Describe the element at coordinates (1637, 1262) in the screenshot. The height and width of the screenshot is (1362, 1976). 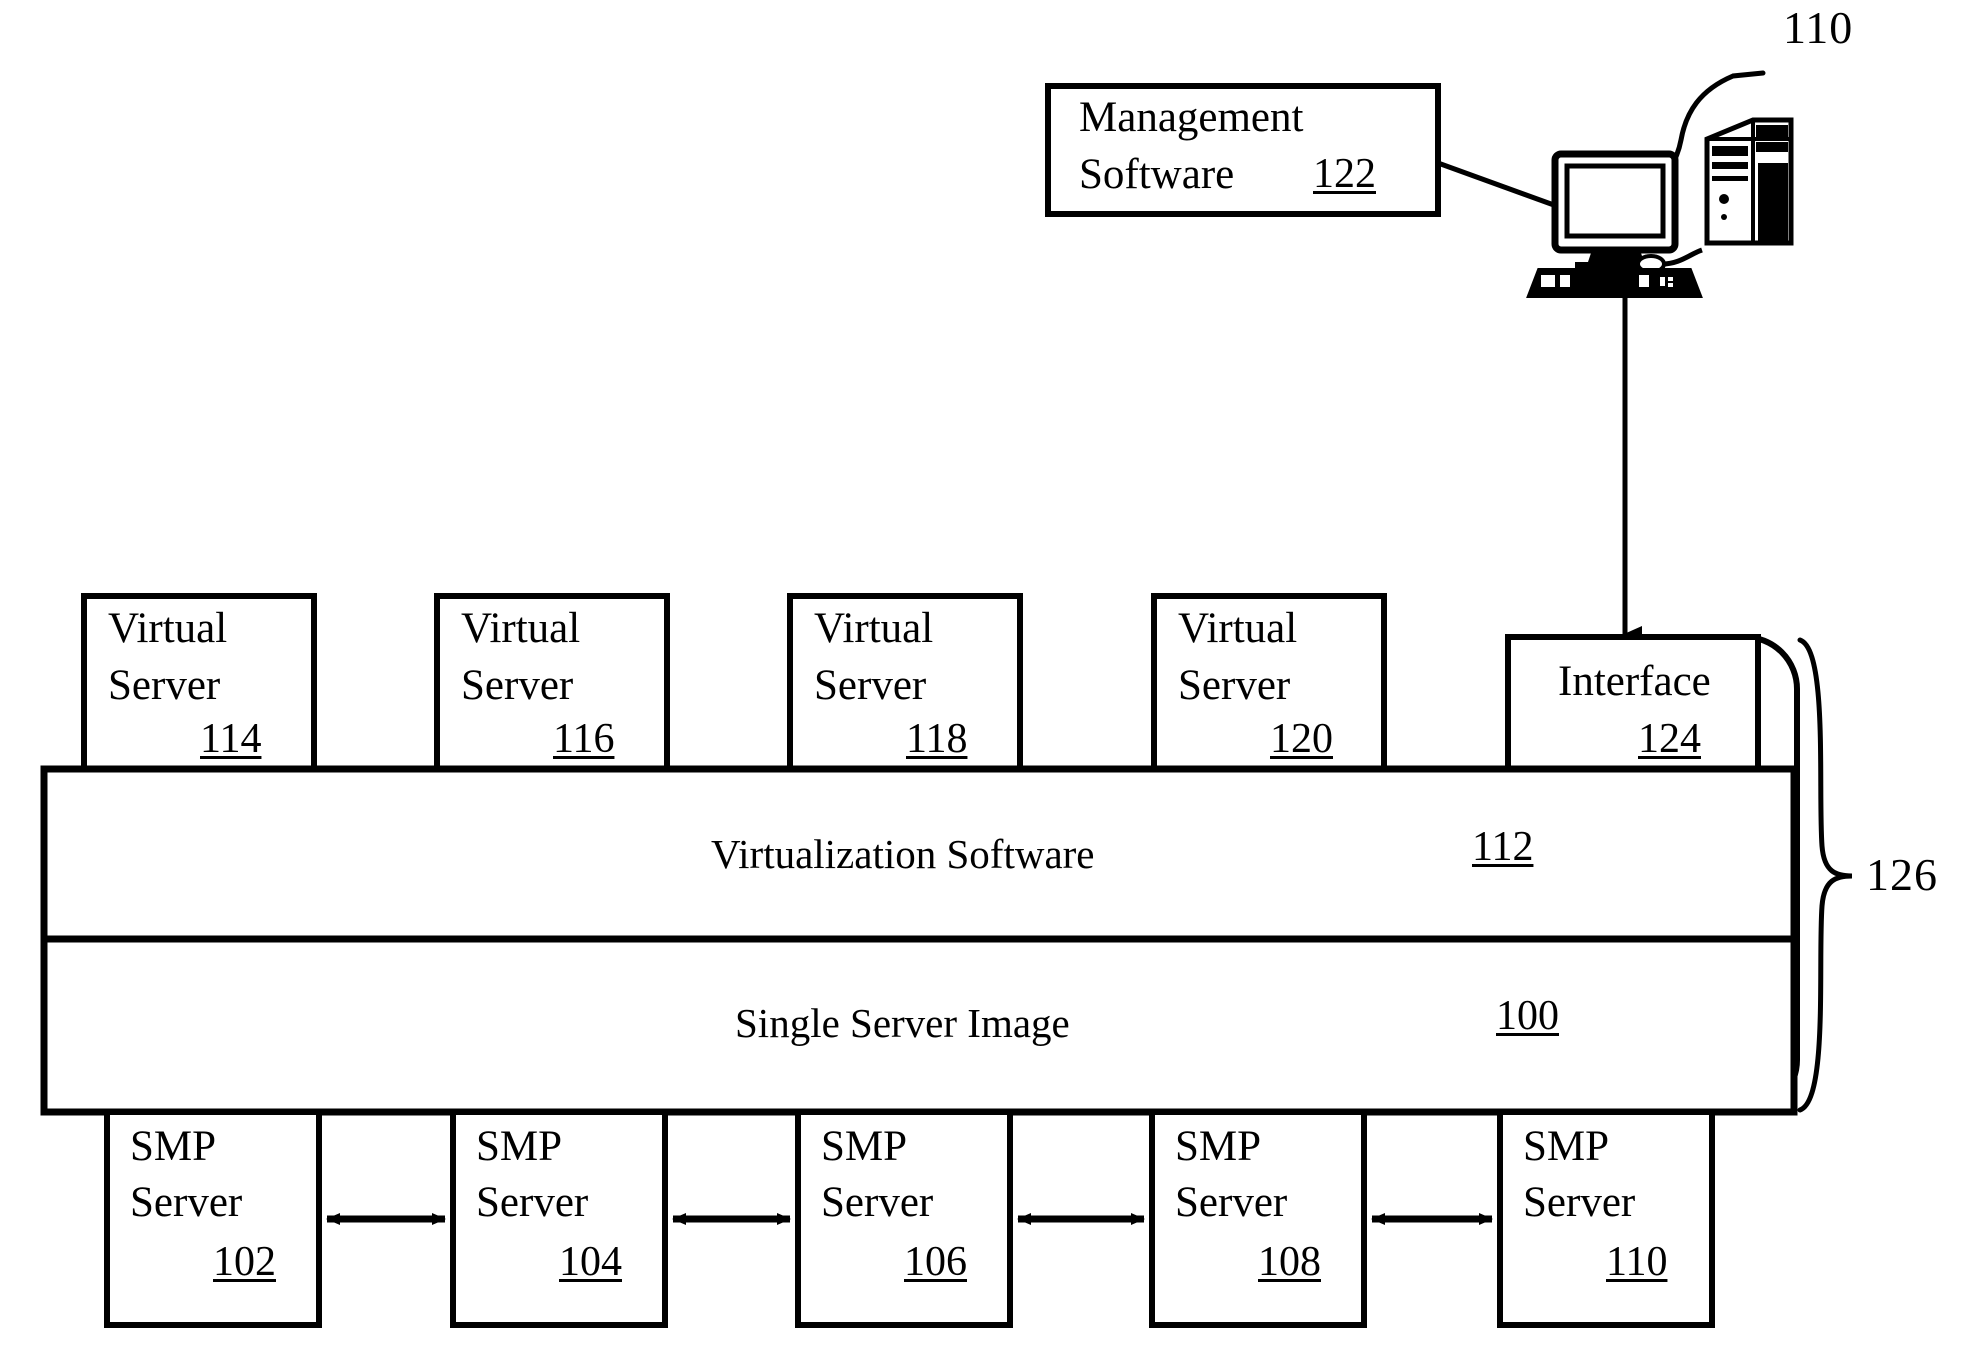
I see `smp-server-110-ref: 110` at that location.